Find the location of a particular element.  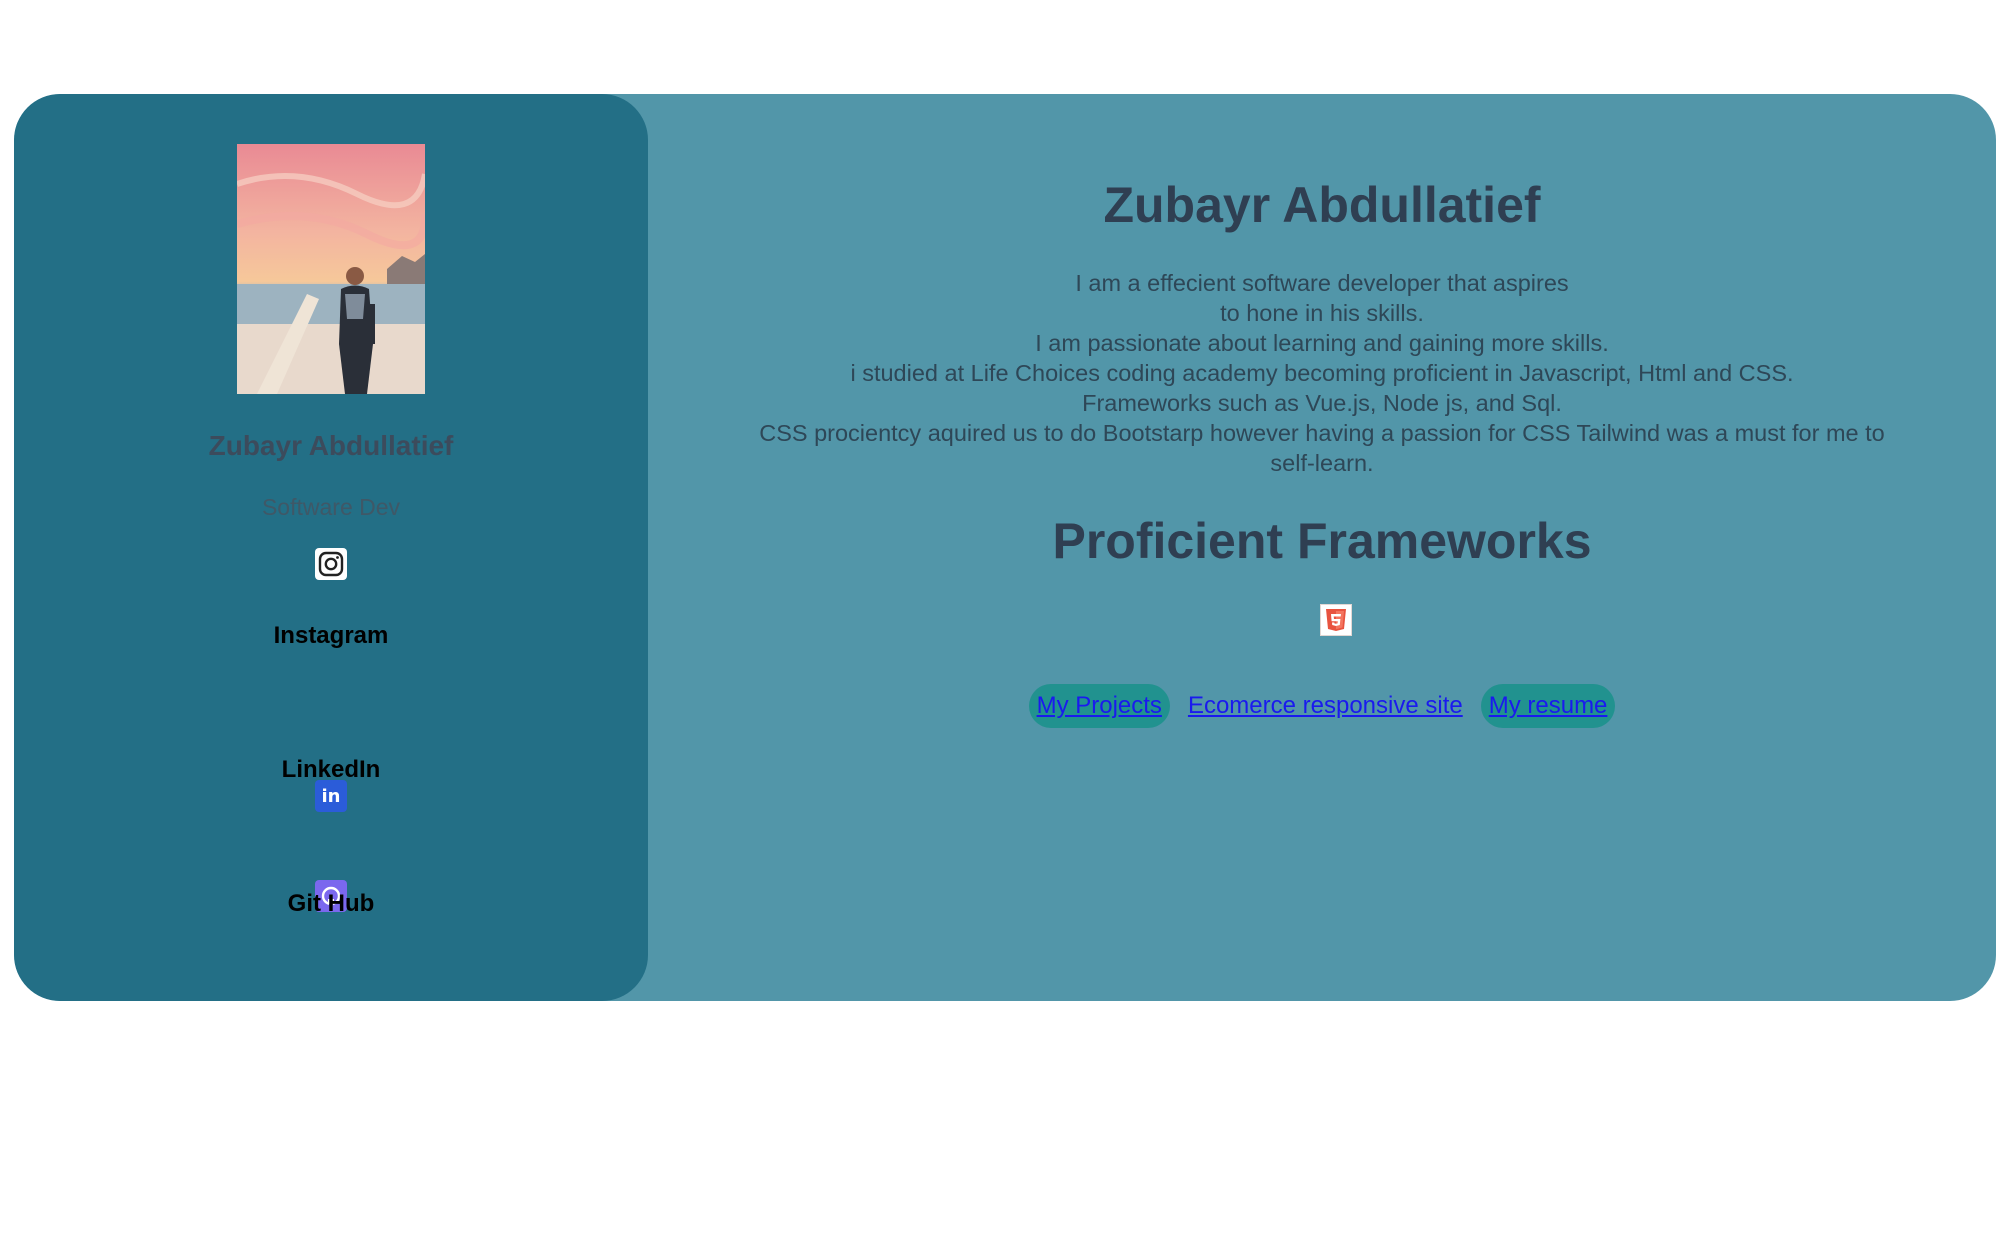

bio-line: self-learn. is located at coordinates (1322, 463).